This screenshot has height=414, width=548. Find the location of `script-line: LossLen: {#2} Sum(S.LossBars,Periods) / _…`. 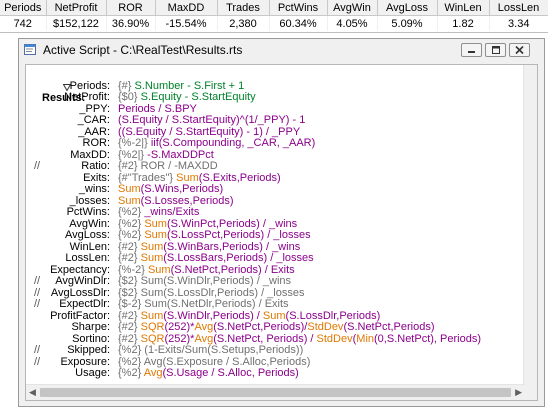

script-line: LossLen: {#2} Sum(S.LossBars,Periods) / _… is located at coordinates (277, 258).